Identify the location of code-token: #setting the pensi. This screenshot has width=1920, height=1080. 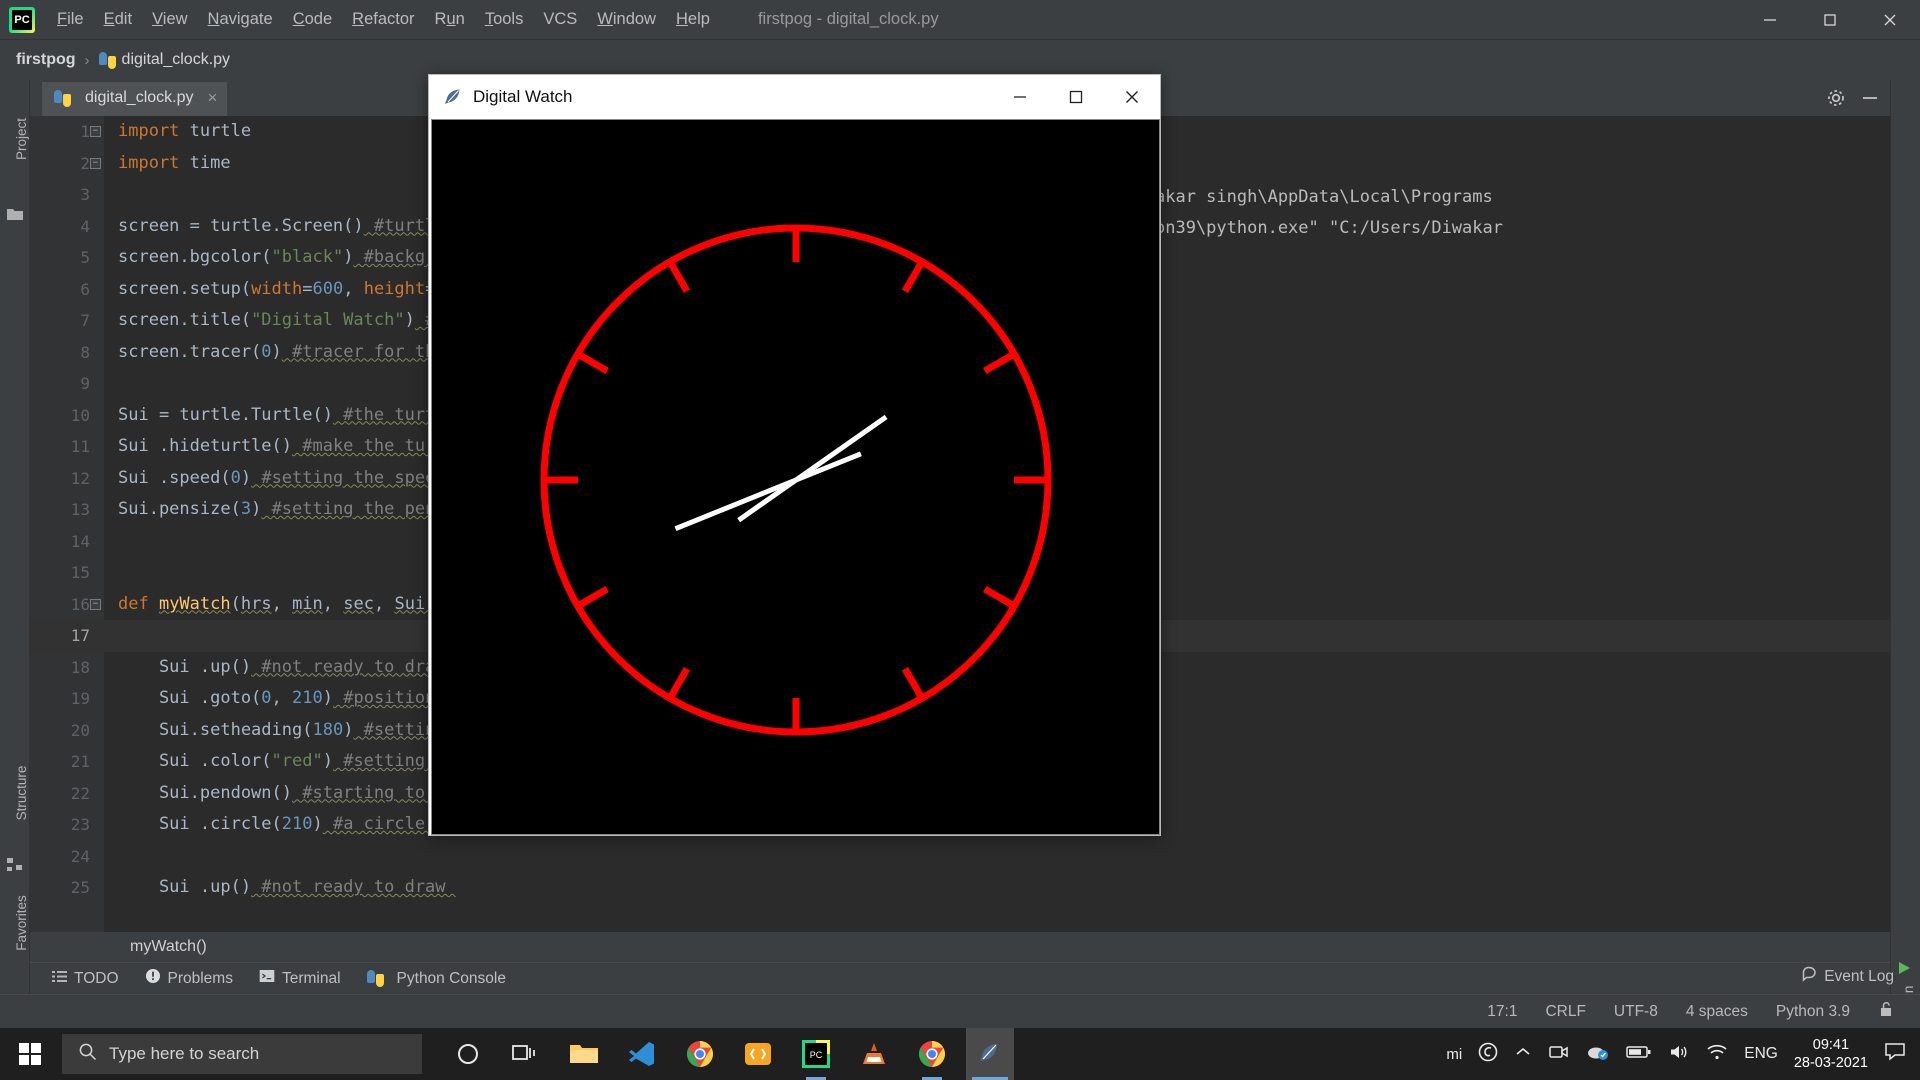
(358, 509).